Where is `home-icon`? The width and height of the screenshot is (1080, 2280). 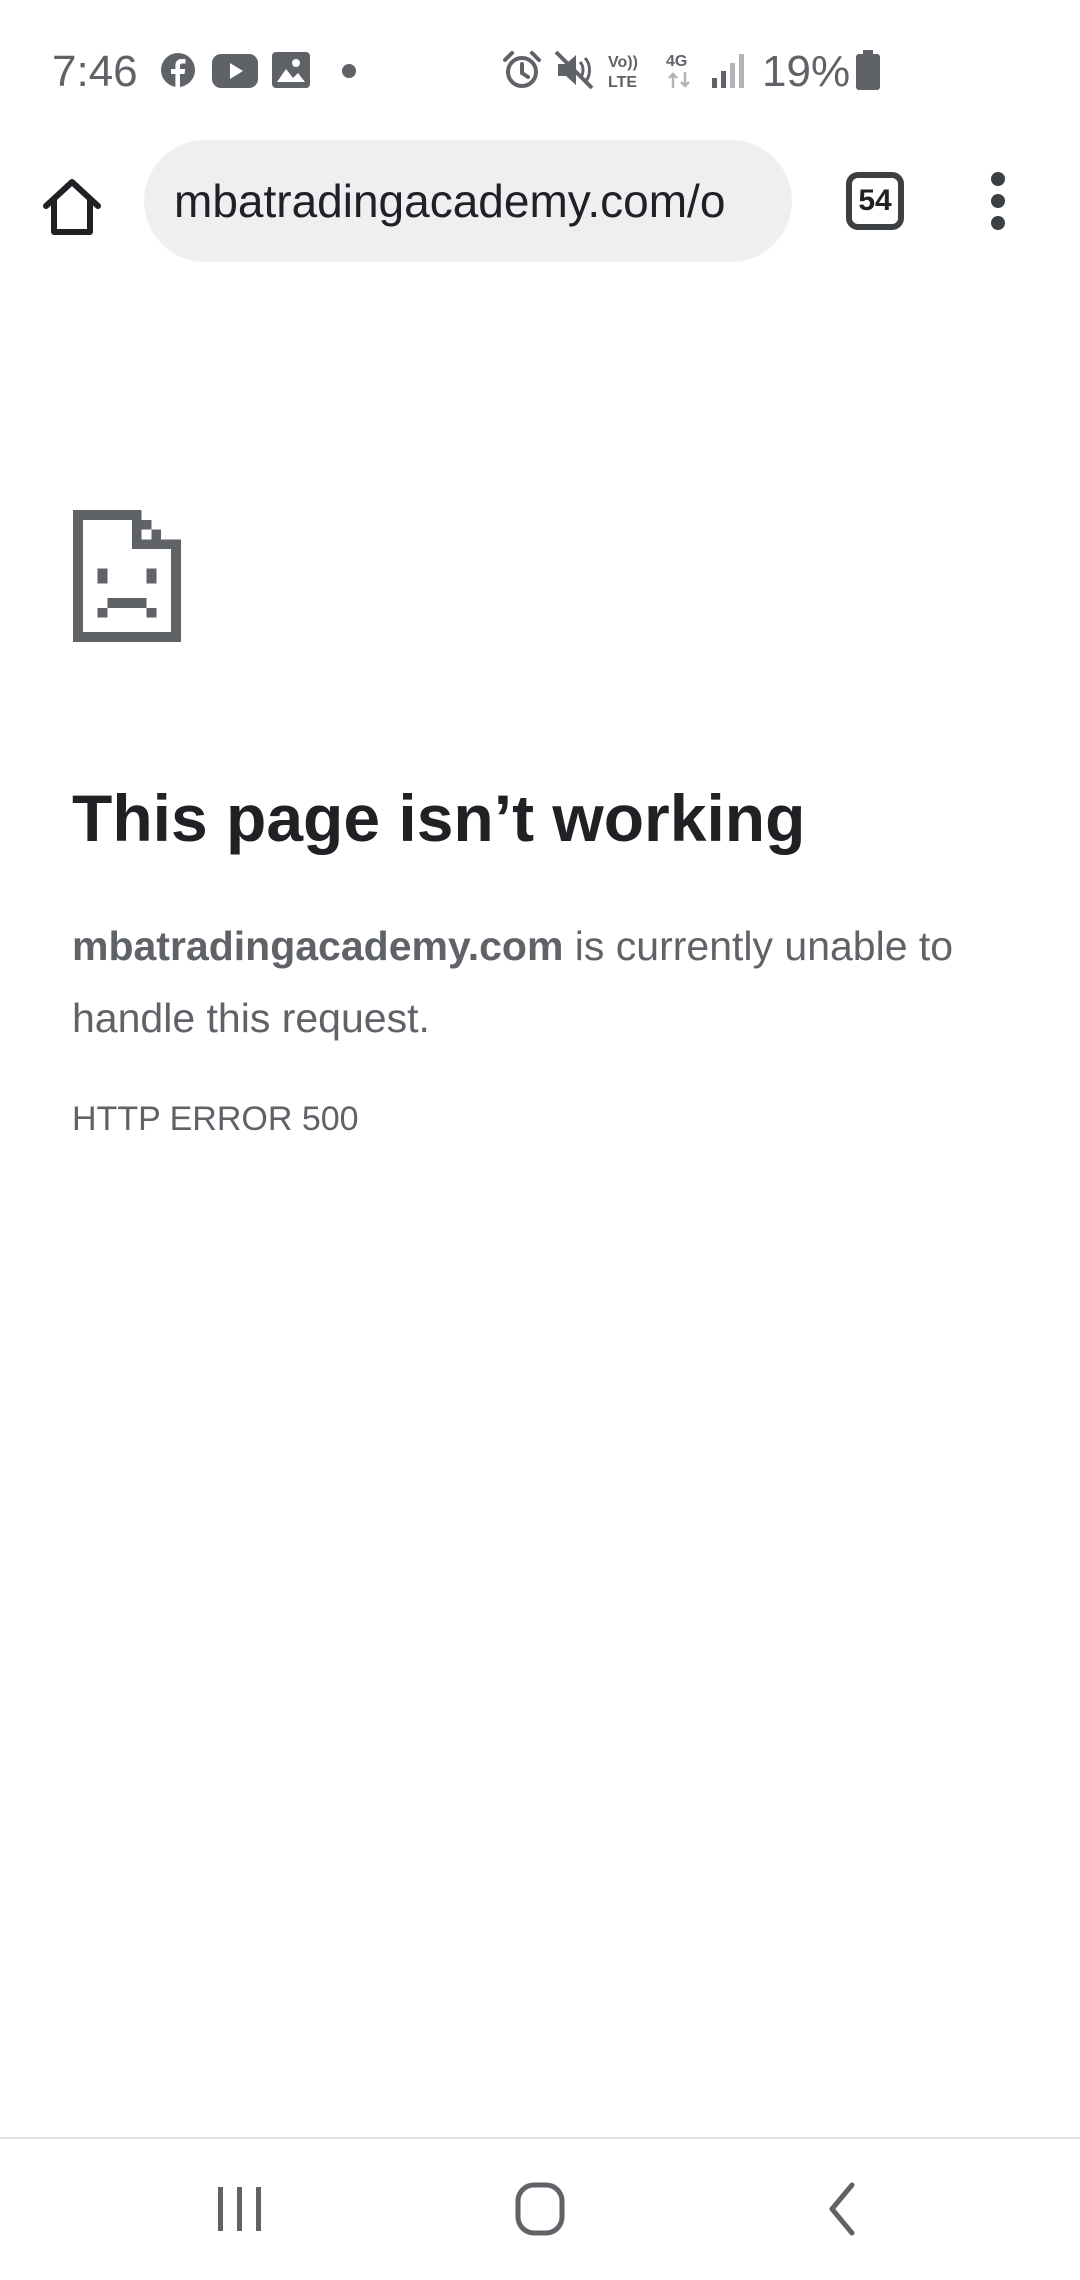
home-icon is located at coordinates (72, 206).